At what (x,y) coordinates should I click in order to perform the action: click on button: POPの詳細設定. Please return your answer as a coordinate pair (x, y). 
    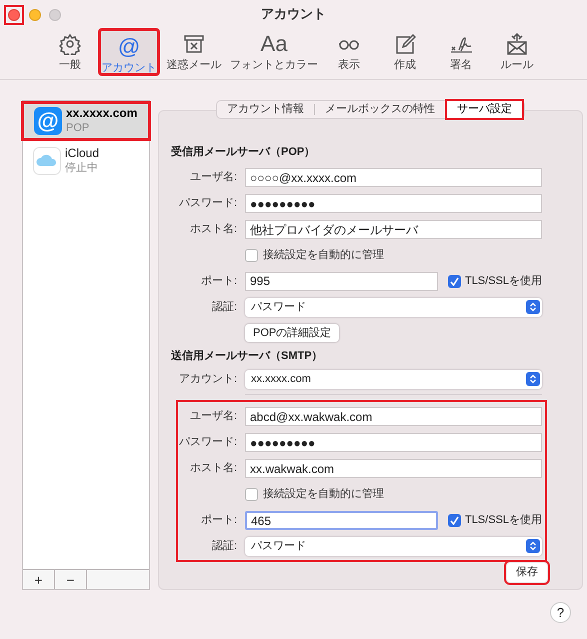
    Looking at the image, I should click on (292, 333).